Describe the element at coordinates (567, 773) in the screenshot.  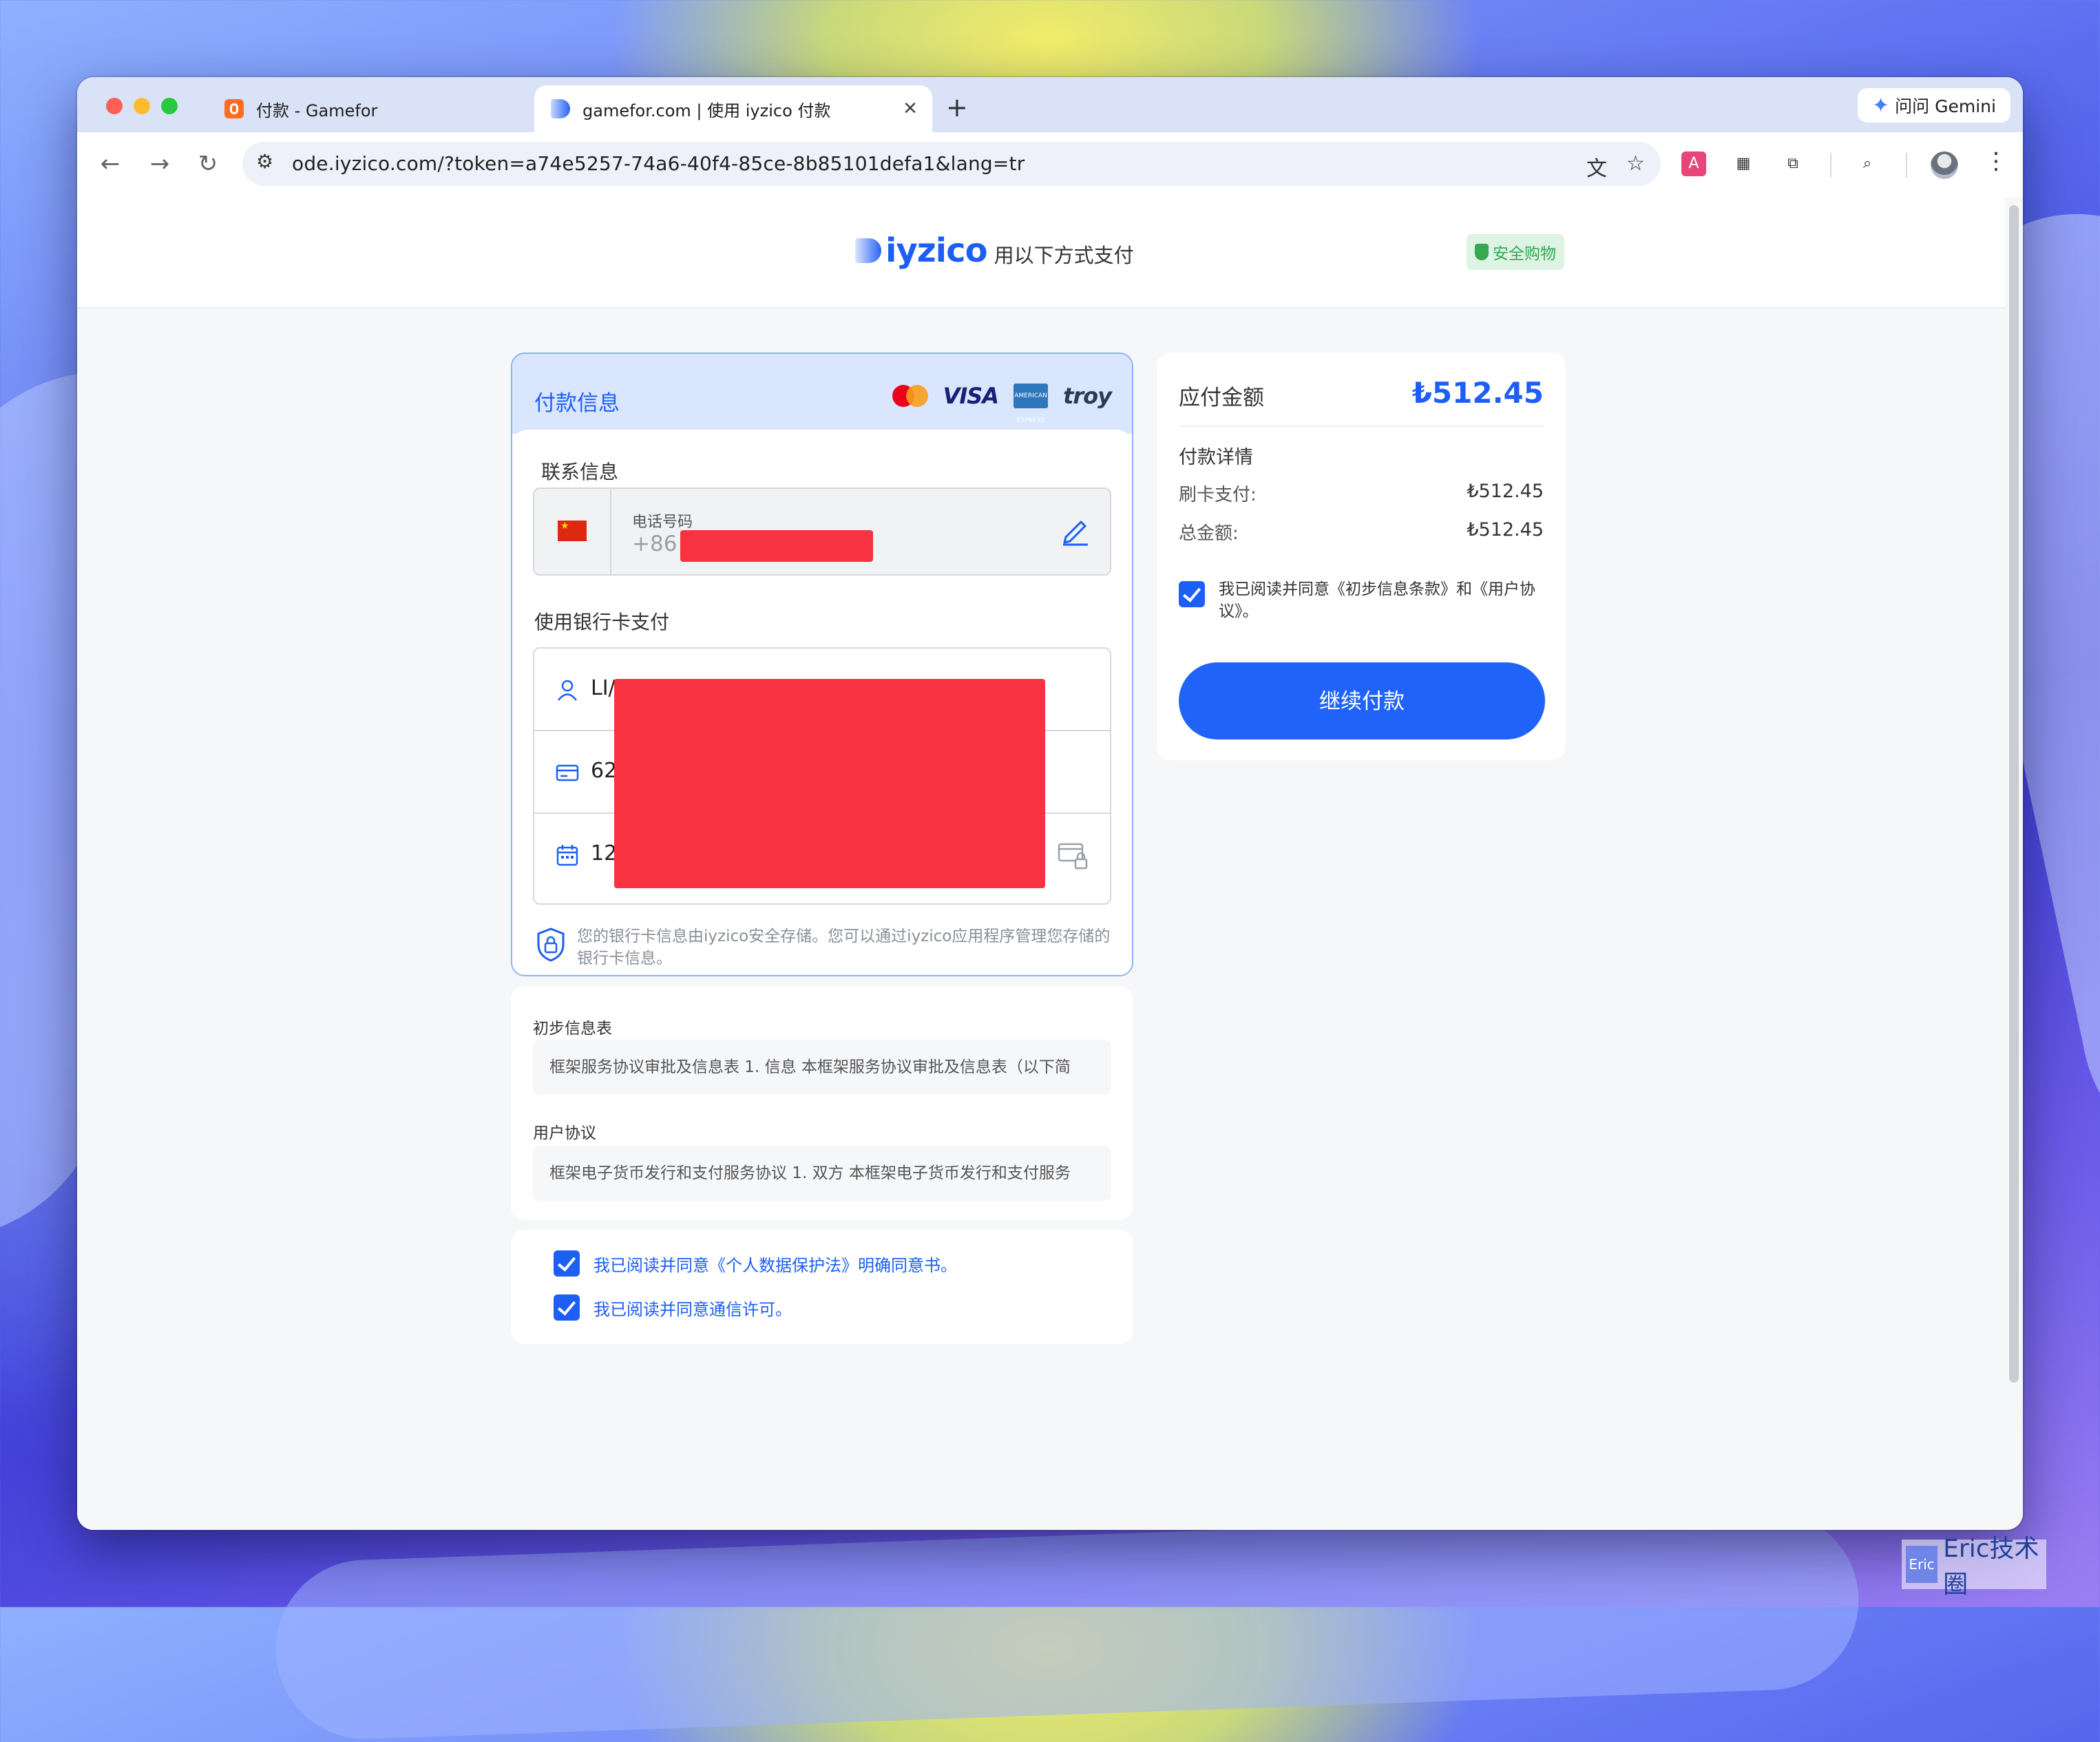
I see `credit-card-icon` at that location.